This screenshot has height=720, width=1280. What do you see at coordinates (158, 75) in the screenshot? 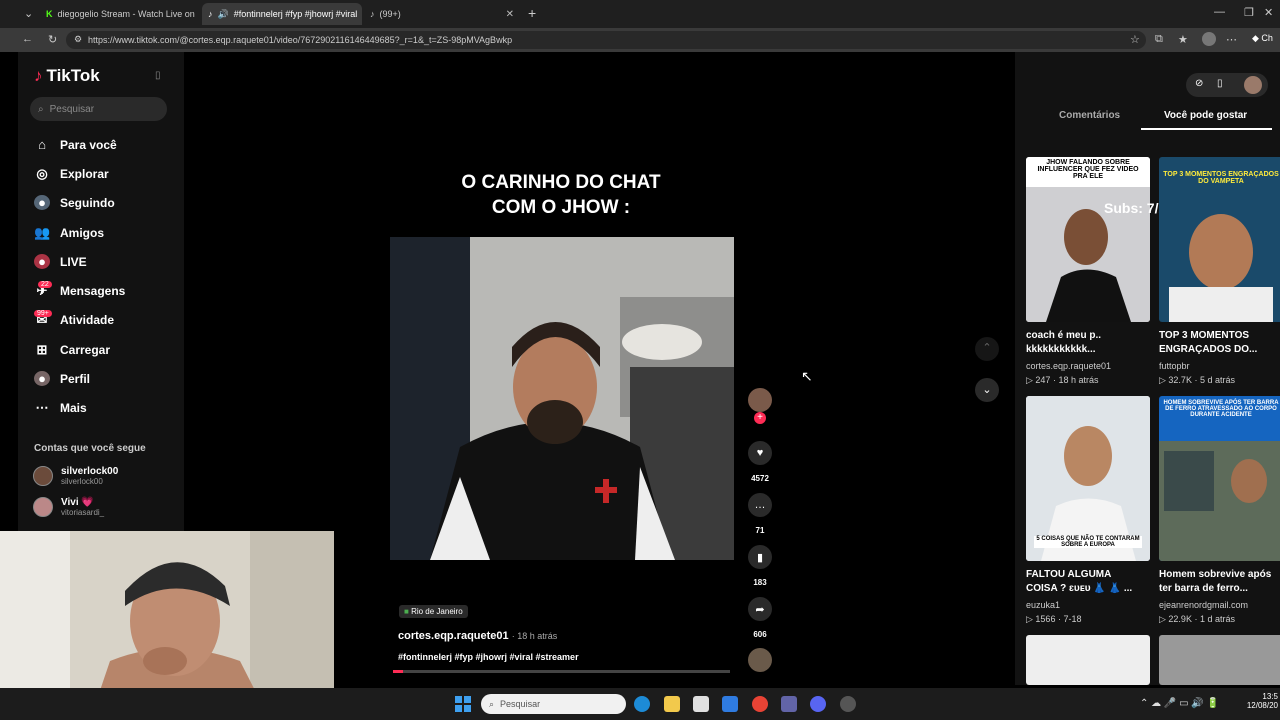
I see `collapse-sidebar-icon: ▯` at bounding box center [158, 75].